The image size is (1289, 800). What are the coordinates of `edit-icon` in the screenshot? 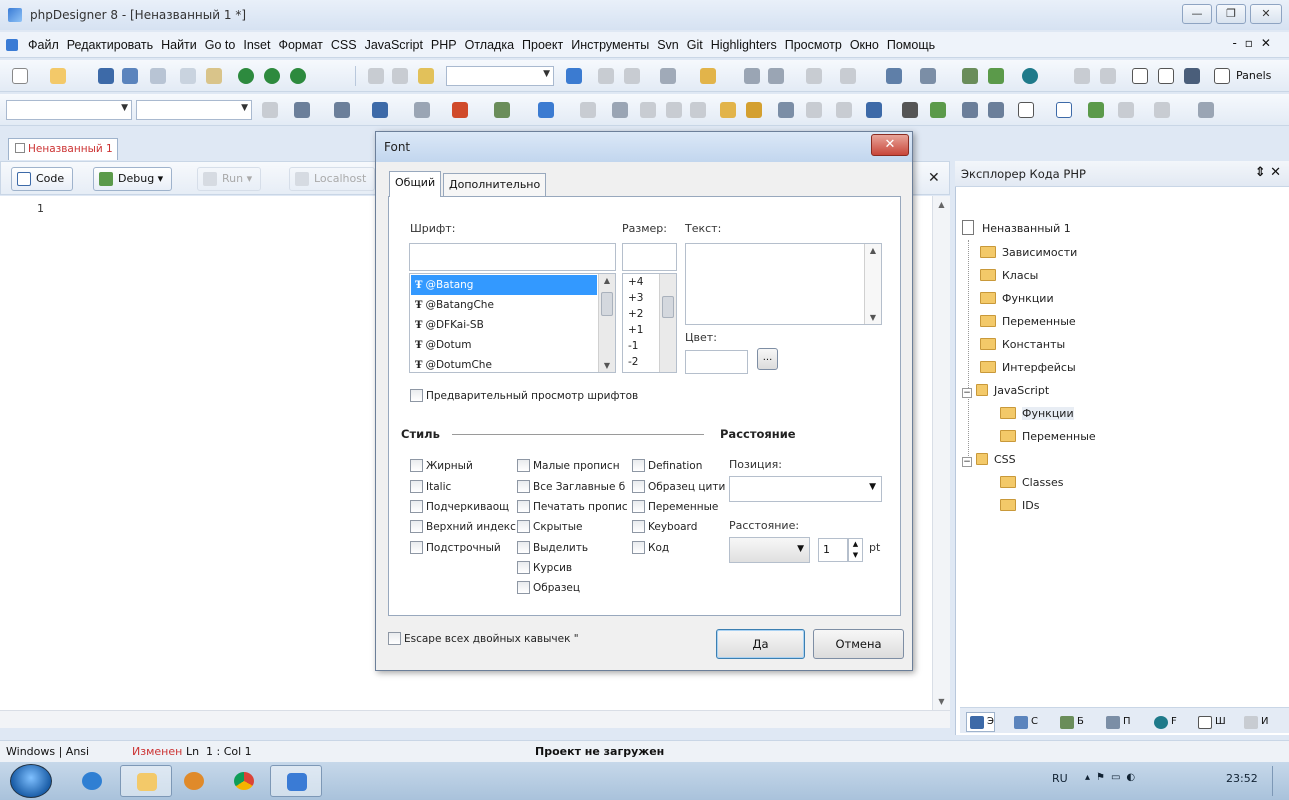 It's located at (1206, 110).